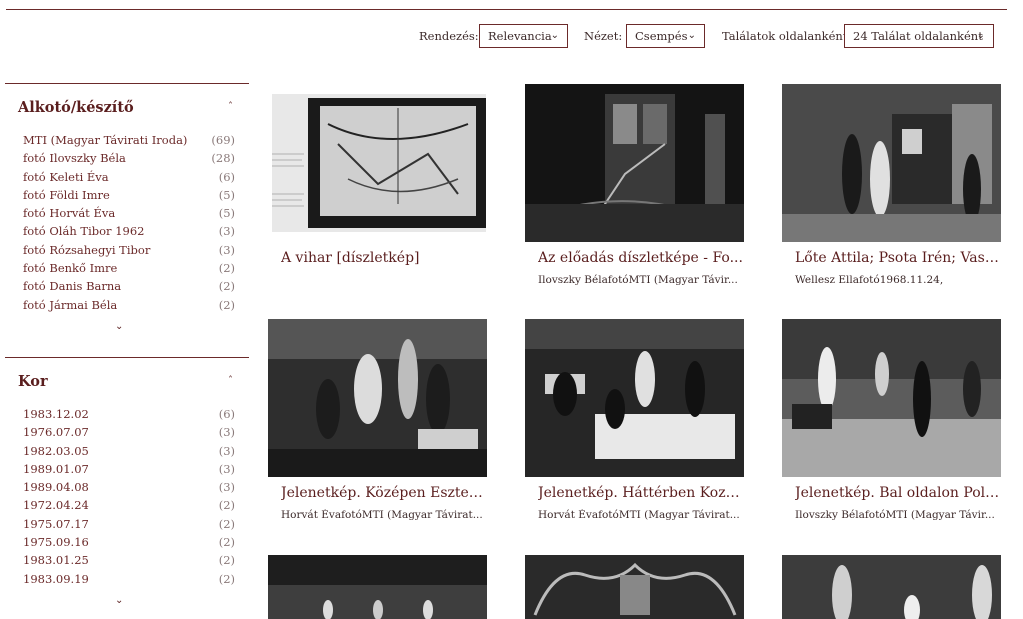 The height and width of the screenshot is (619, 1023). Describe the element at coordinates (129, 526) in the screenshot. I see `facet-item: 1975.07.17 (2)` at that location.